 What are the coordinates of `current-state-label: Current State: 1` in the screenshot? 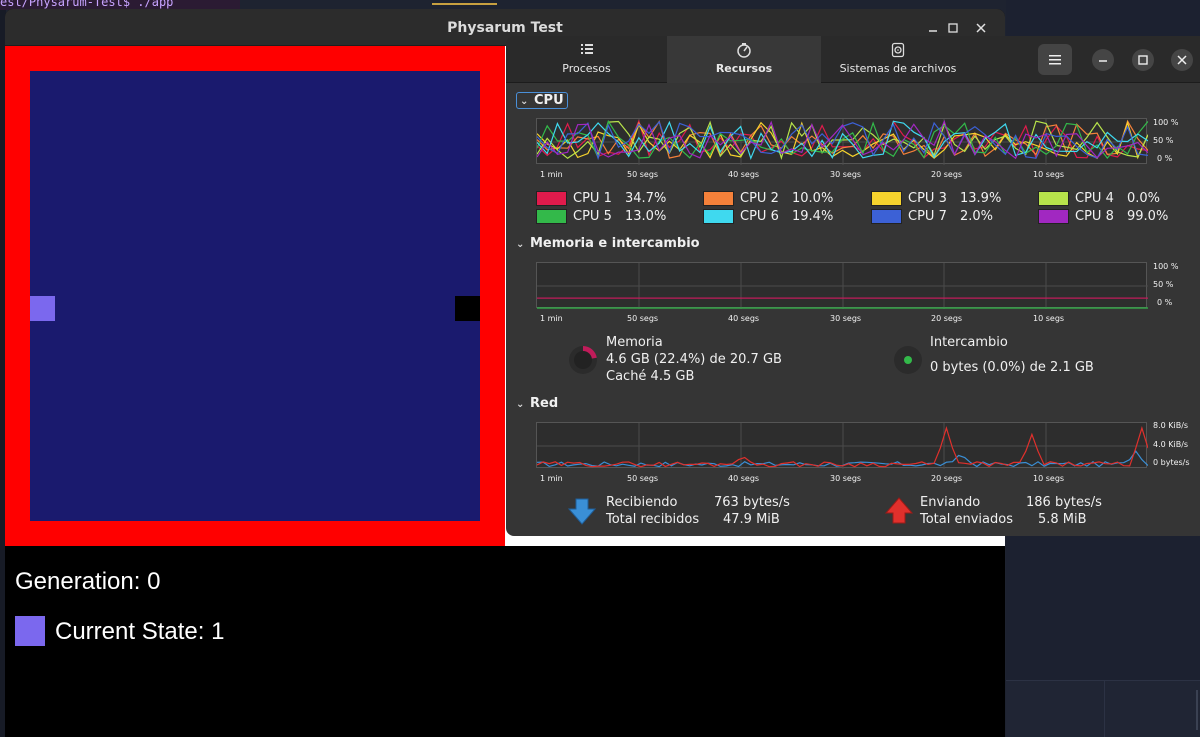 It's located at (140, 631).